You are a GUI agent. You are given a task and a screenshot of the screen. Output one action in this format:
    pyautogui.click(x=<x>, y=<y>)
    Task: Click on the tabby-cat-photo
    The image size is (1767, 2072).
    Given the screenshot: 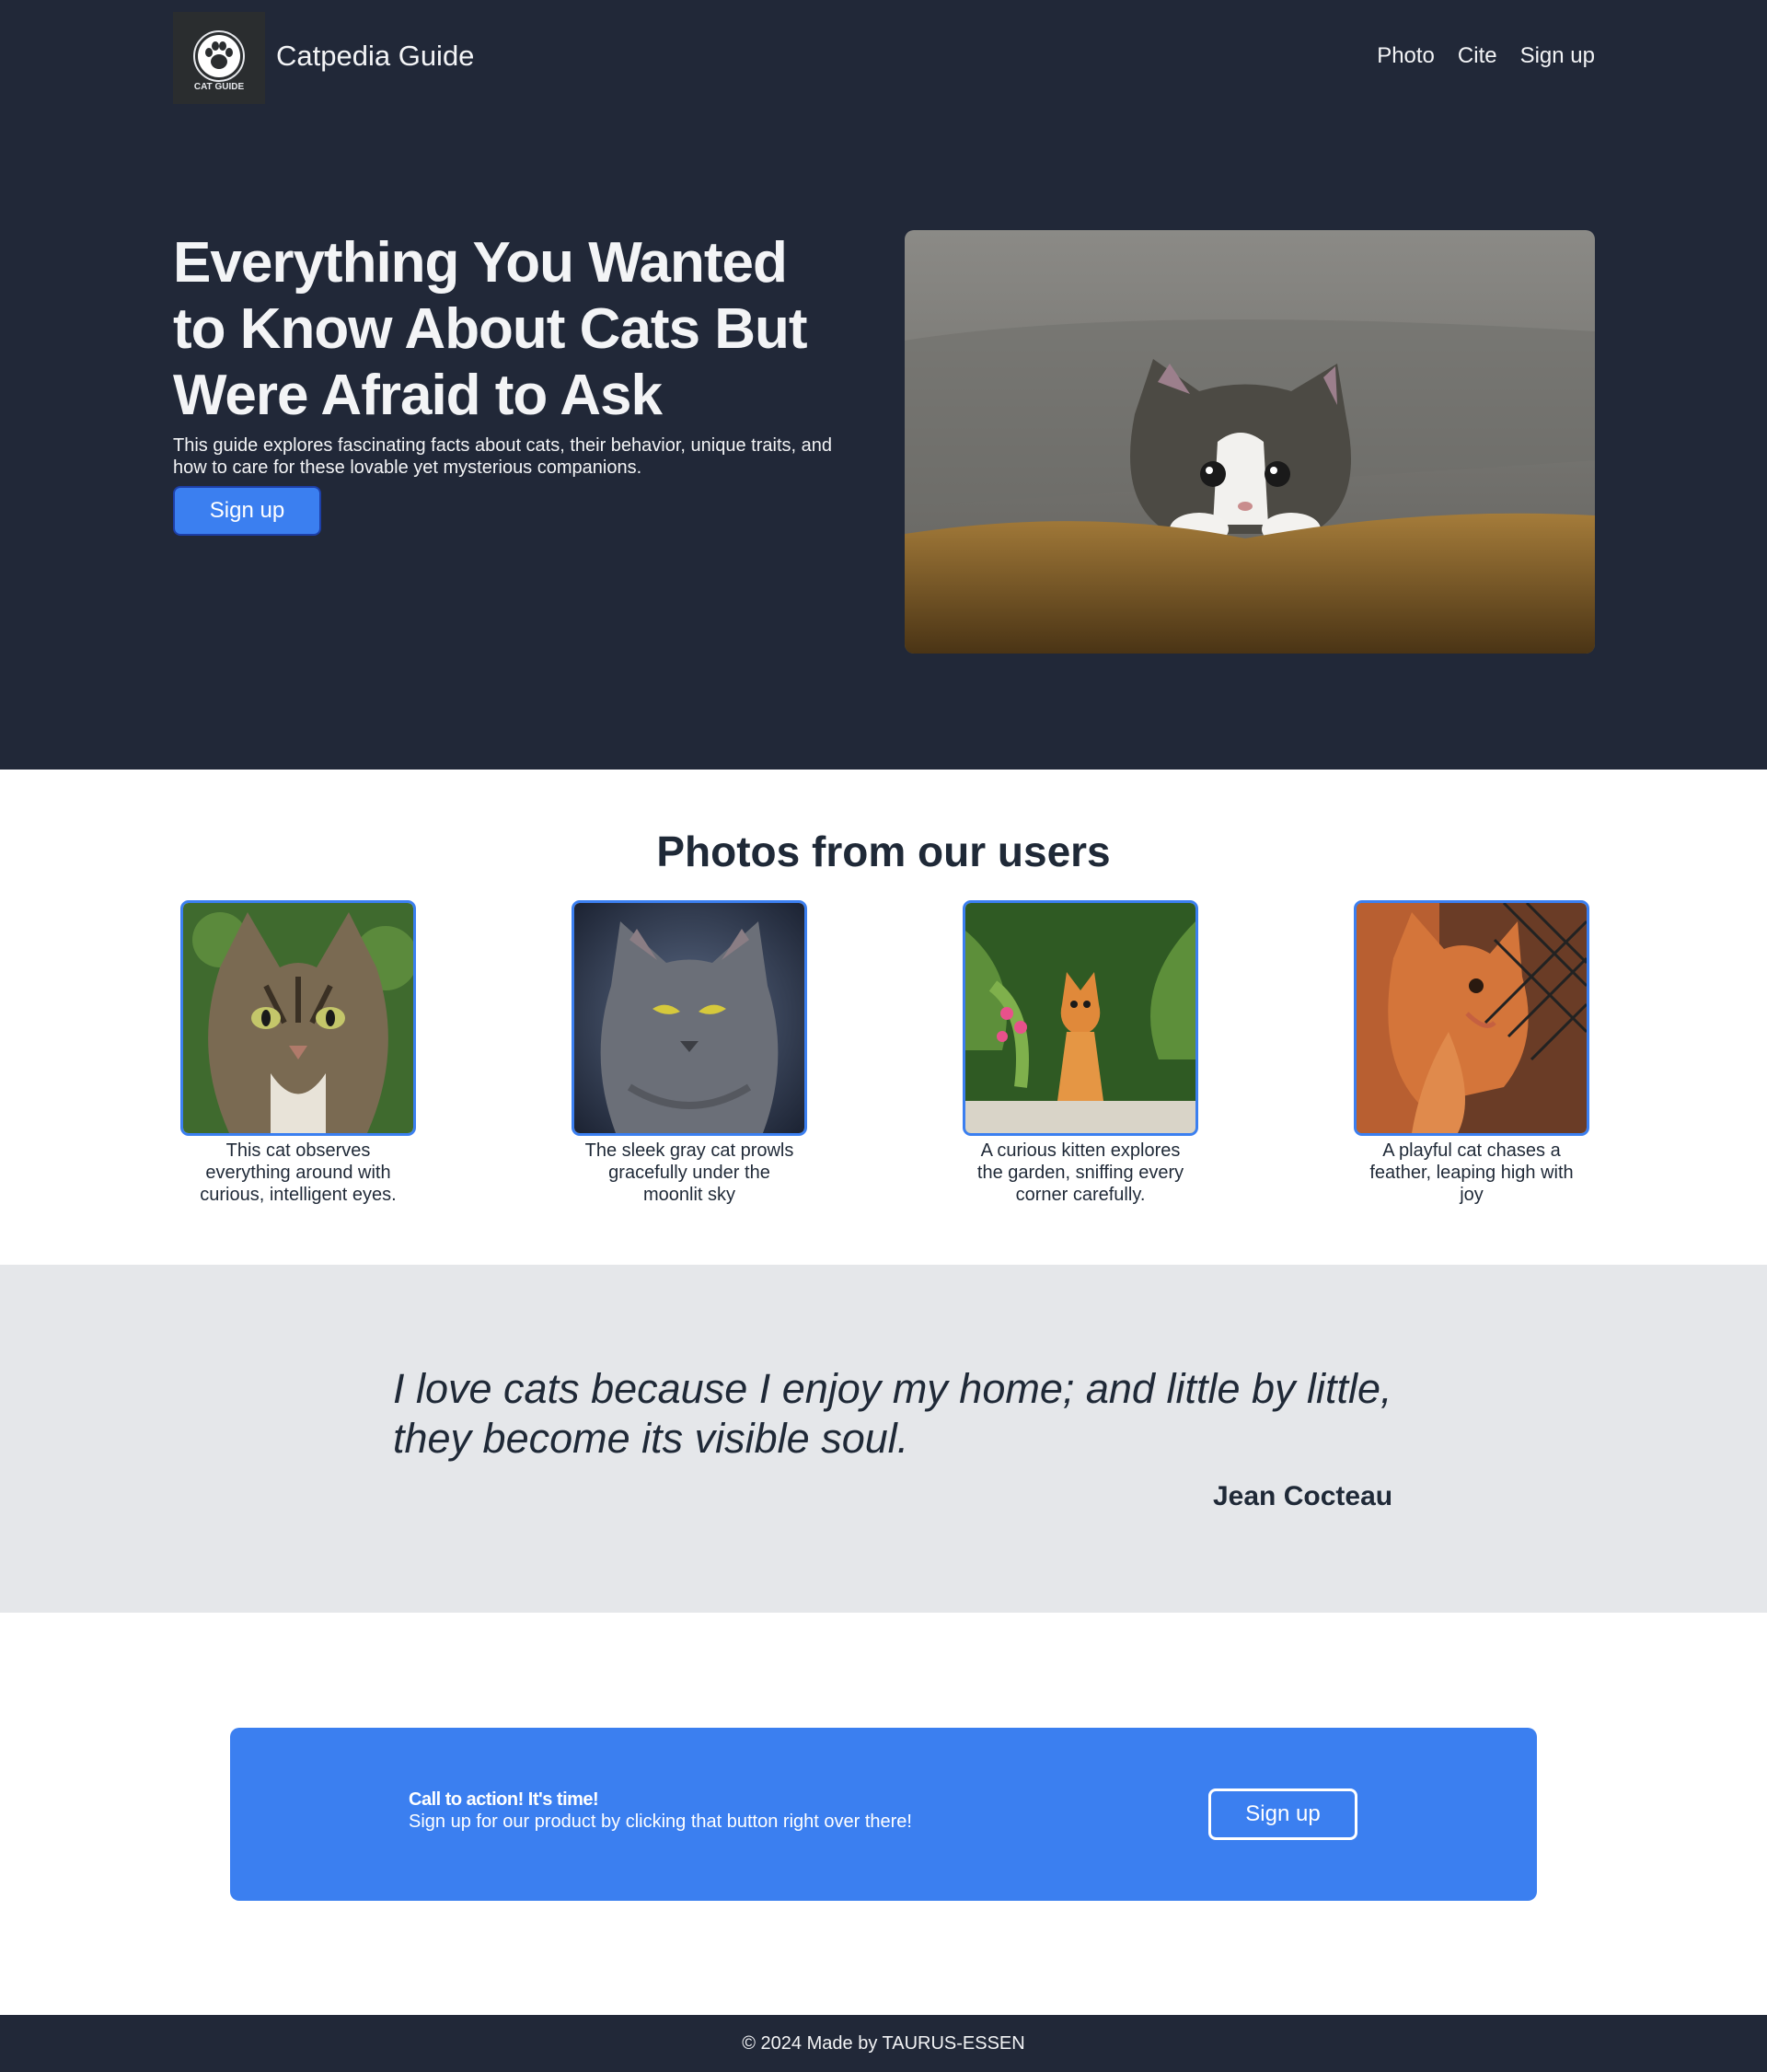 What is the action you would take?
    pyautogui.click(x=298, y=1018)
    